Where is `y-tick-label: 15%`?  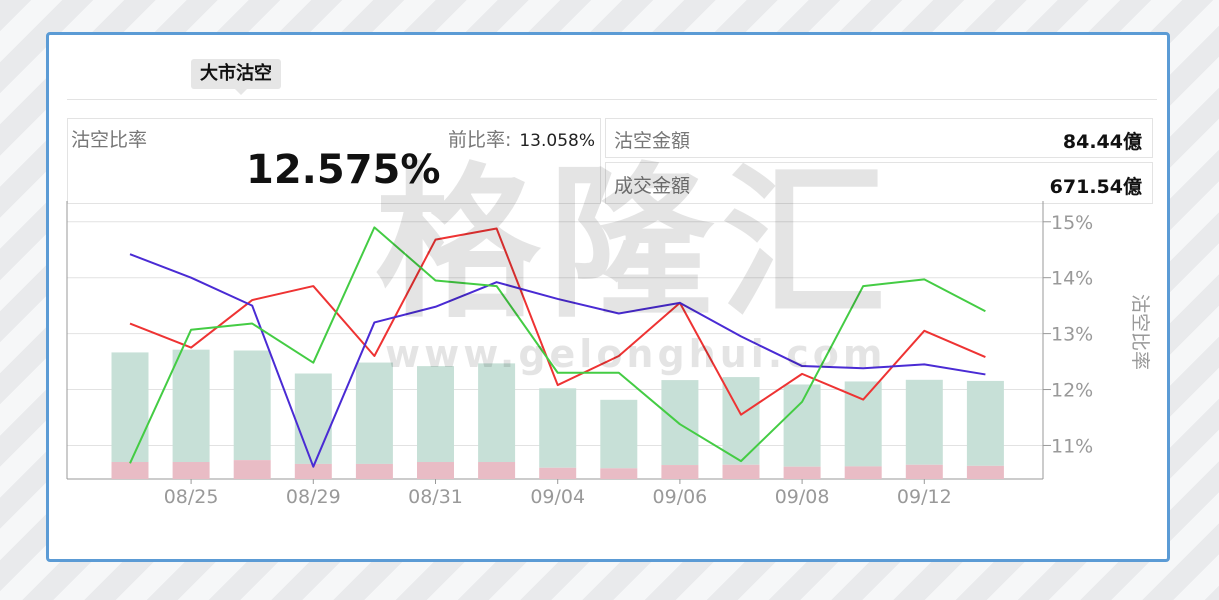
y-tick-label: 15% is located at coordinates (1072, 223).